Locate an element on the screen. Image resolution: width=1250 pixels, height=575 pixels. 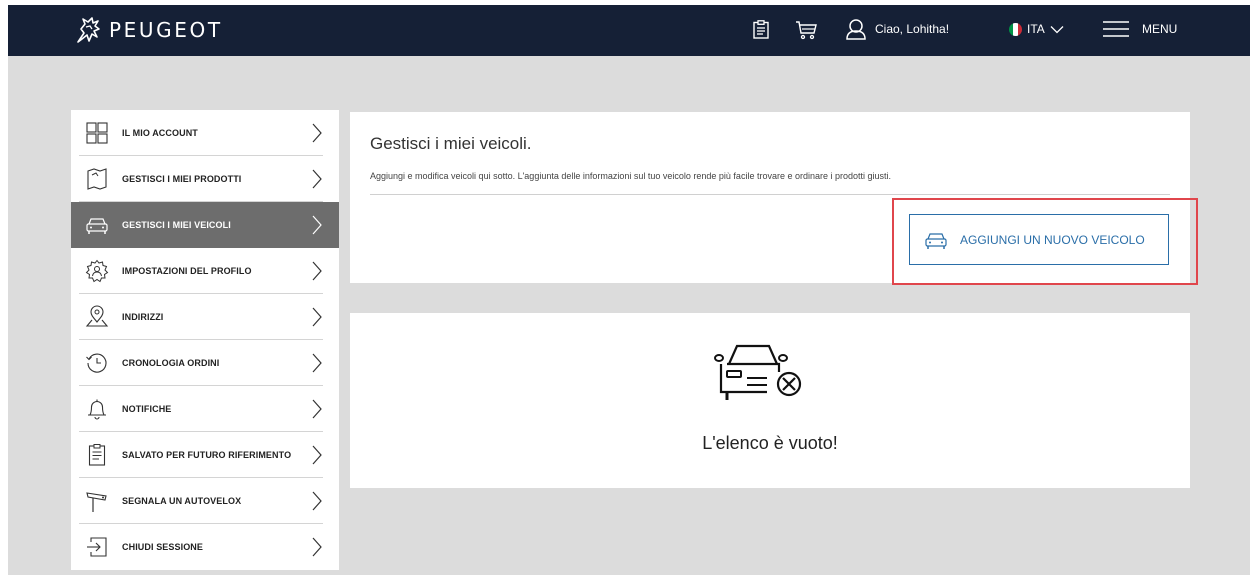
grid-icon is located at coordinates (97, 133).